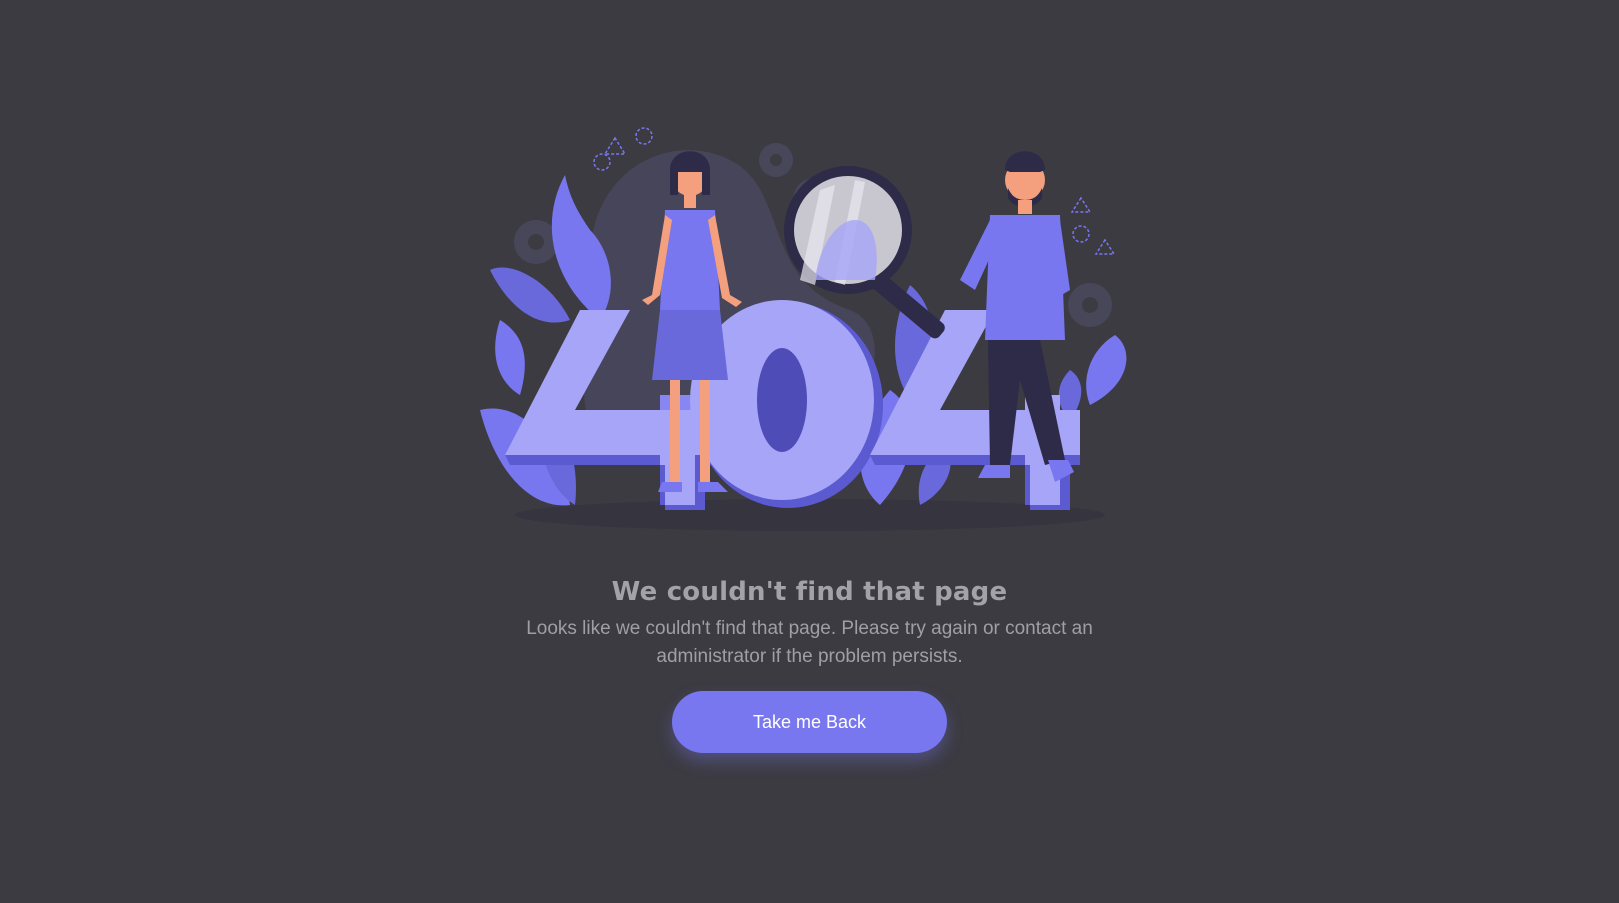 This screenshot has width=1619, height=903. I want to click on page-title: We couldn't find that page, so click(809, 592).